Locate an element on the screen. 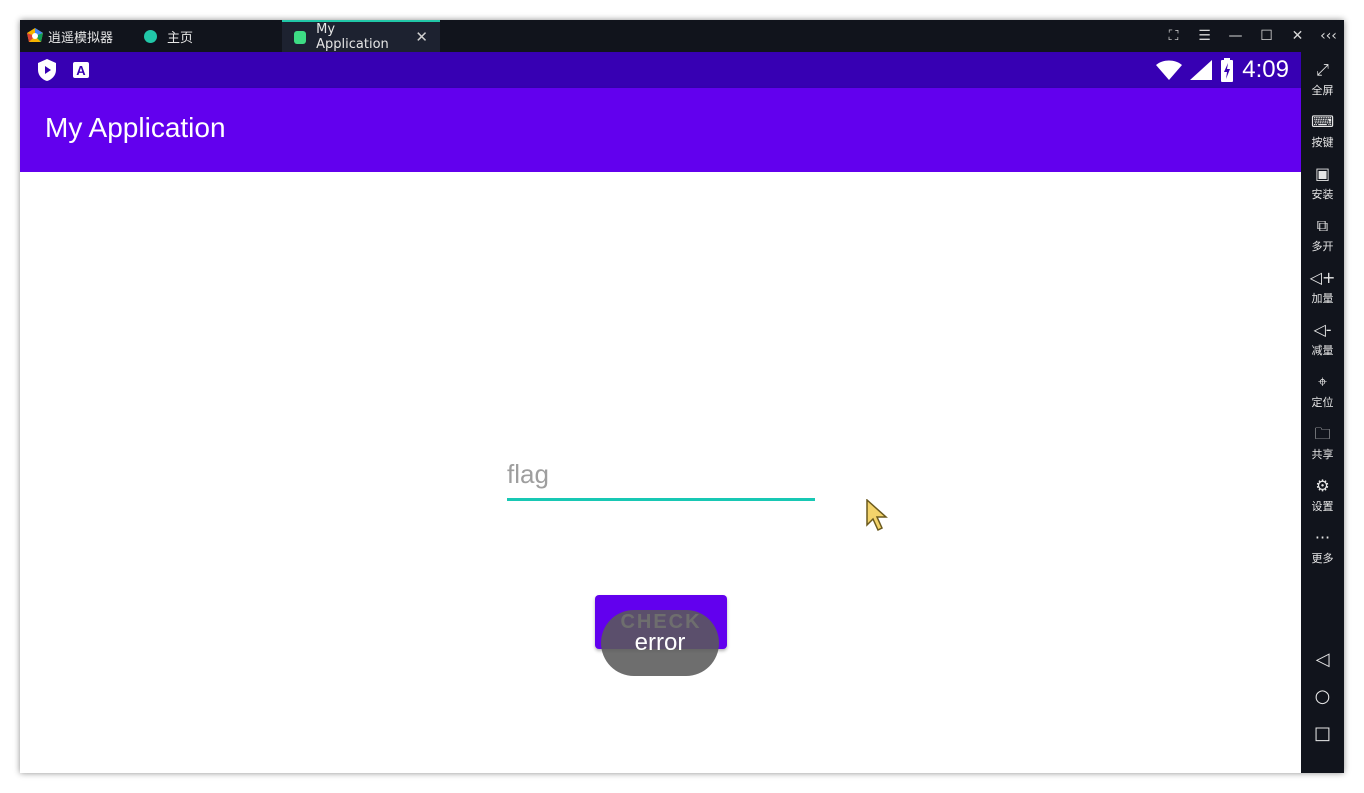  error-toast: error is located at coordinates (660, 643).